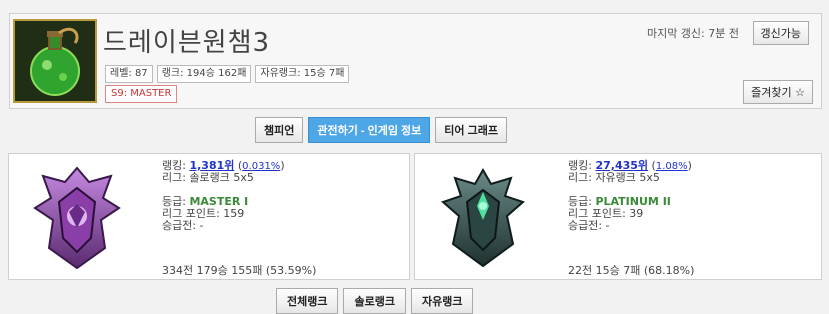  I want to click on season-tier-badge: S9: MASTER, so click(141, 94).